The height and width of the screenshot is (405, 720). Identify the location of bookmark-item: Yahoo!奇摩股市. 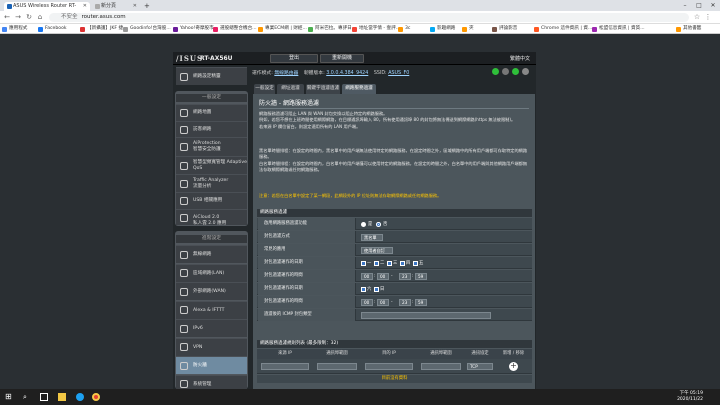
(193, 29).